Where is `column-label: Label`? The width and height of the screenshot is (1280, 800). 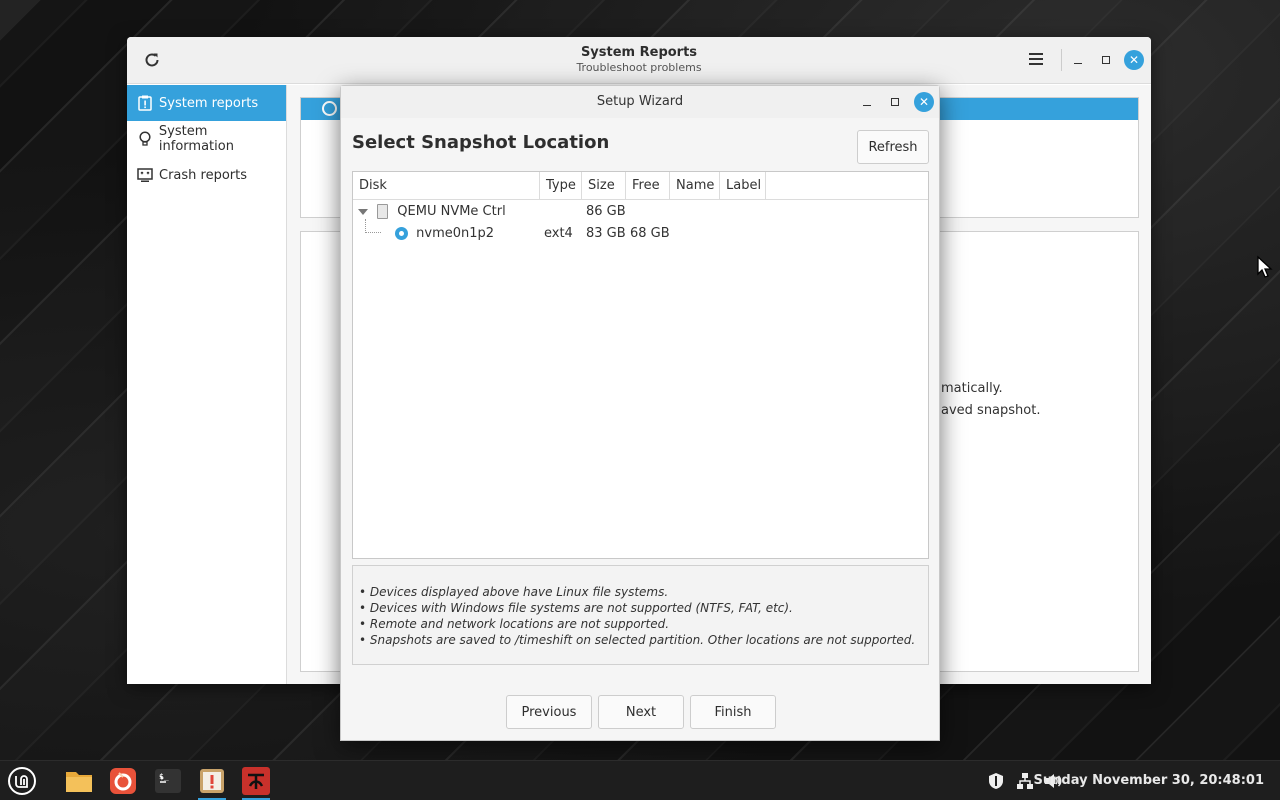
column-label: Label is located at coordinates (743, 186).